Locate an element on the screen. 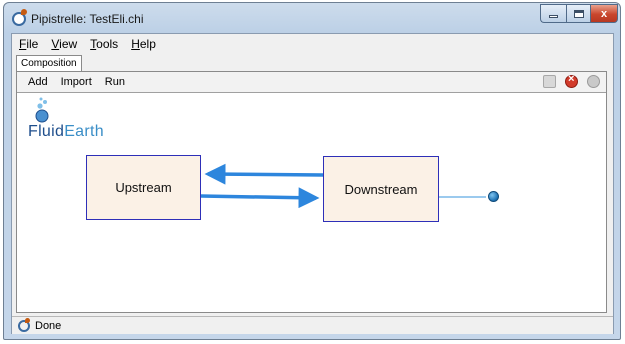 This screenshot has height=344, width=625. import-button: Import is located at coordinates (76, 82).